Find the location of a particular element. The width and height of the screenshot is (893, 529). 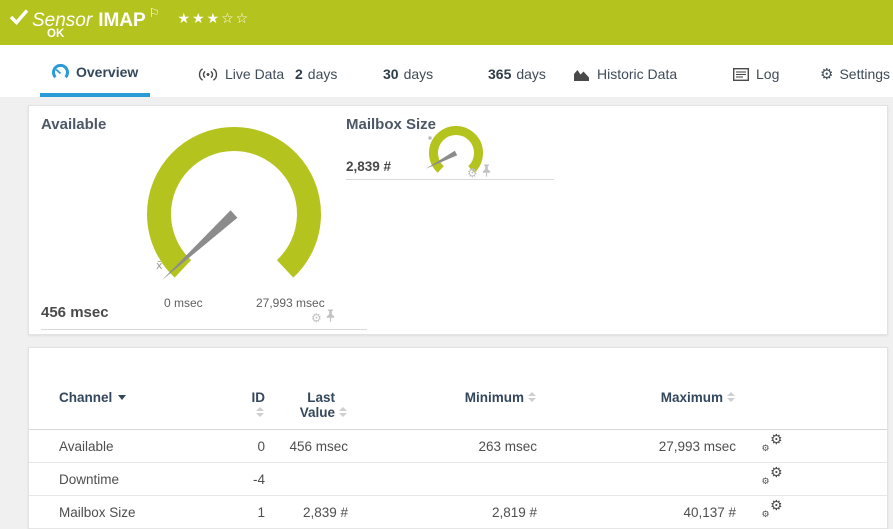

tab-log-label: Log is located at coordinates (768, 74).